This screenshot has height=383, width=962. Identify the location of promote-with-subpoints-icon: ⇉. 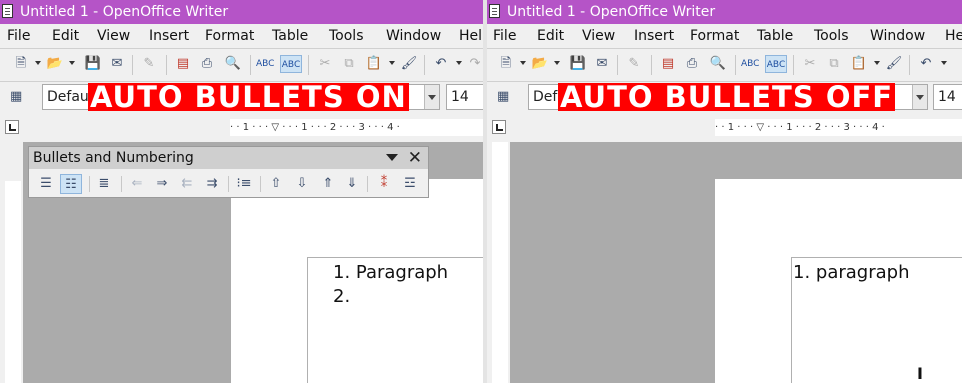
(212, 184).